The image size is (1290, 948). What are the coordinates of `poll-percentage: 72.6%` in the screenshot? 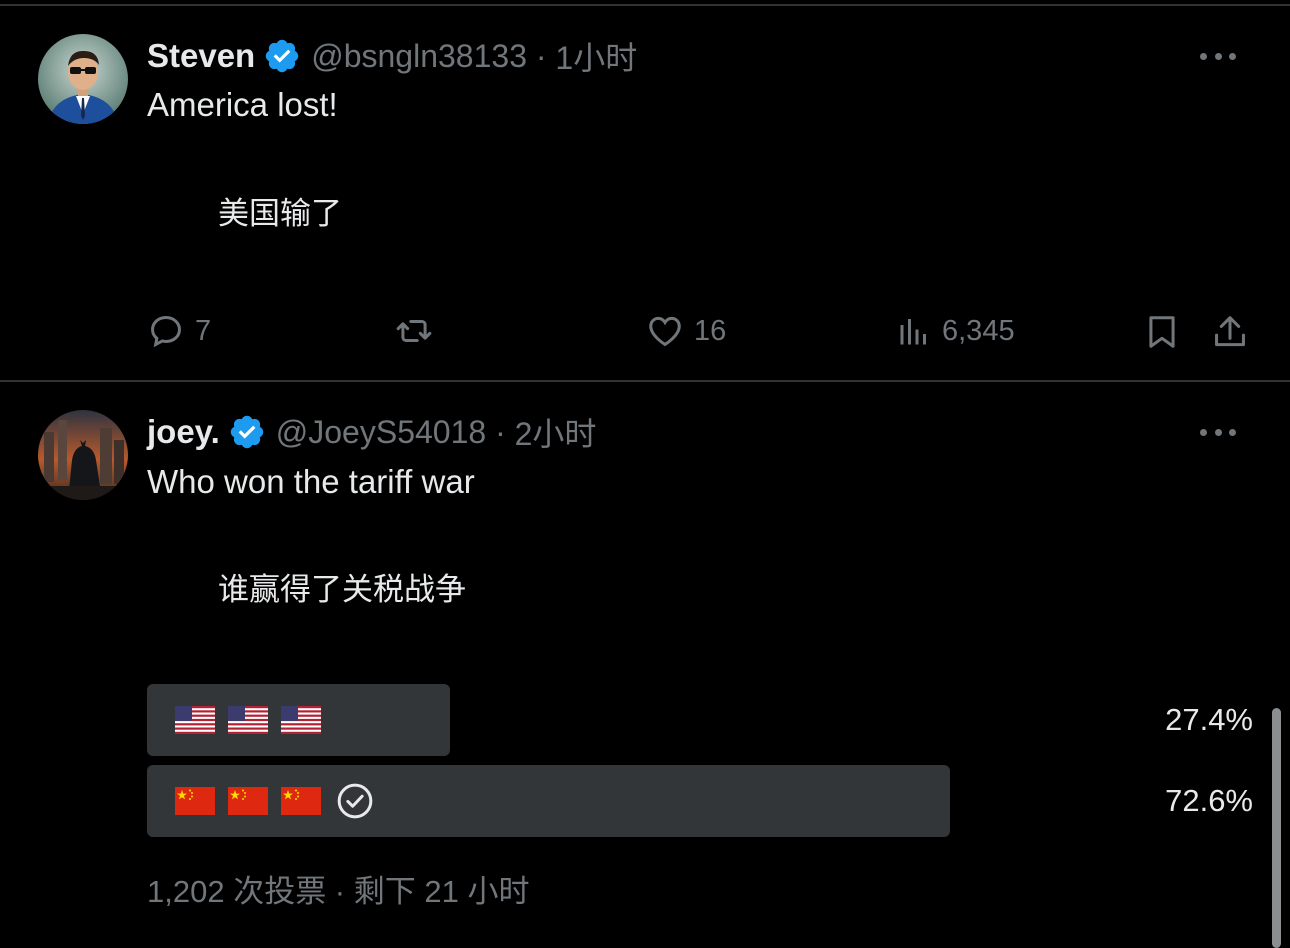 It's located at (1209, 800).